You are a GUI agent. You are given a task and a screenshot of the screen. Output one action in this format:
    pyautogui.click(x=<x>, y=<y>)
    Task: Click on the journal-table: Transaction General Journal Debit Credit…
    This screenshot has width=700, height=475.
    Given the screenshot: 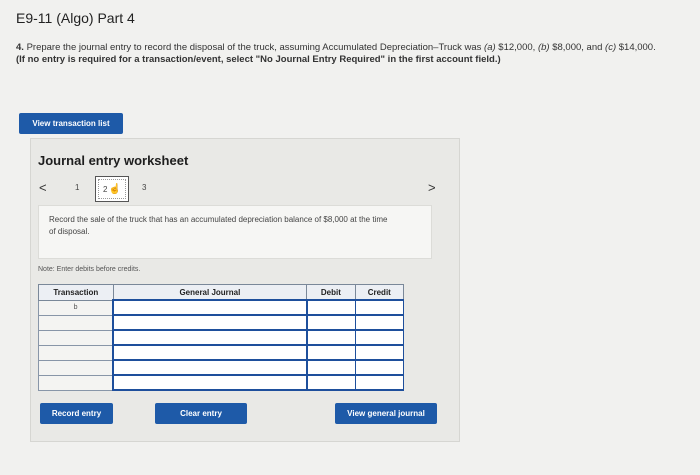 What is the action you would take?
    pyautogui.click(x=221, y=337)
    